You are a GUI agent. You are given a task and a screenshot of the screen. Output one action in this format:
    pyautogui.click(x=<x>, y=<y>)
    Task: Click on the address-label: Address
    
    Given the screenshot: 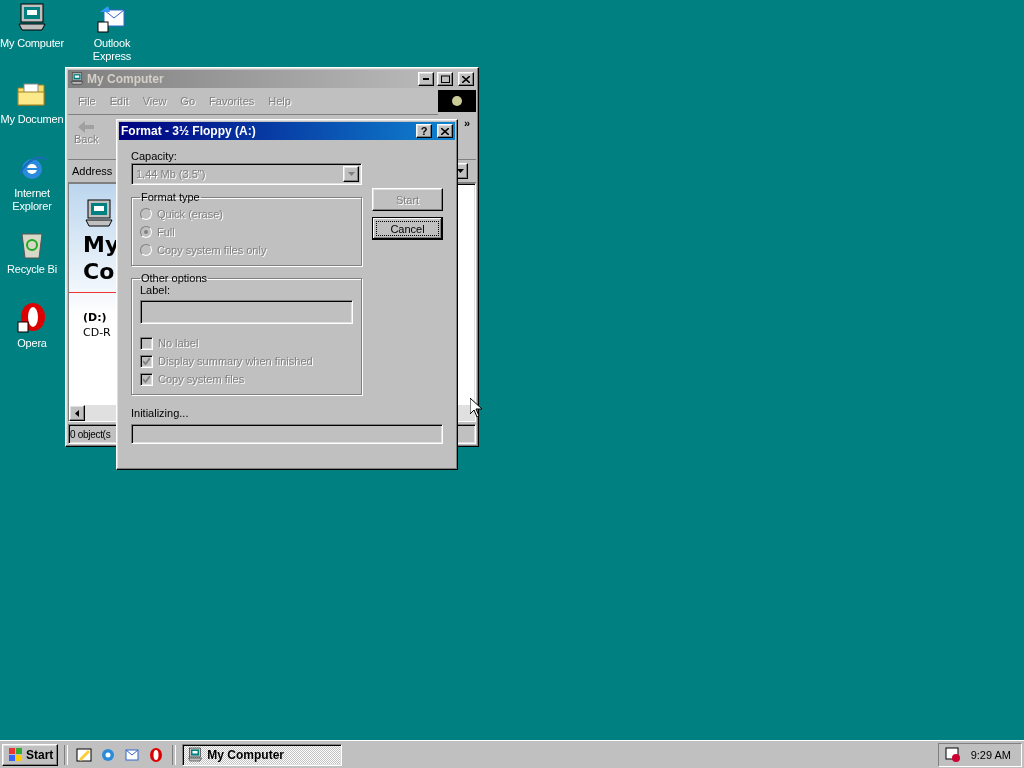 What is the action you would take?
    pyautogui.click(x=92, y=171)
    